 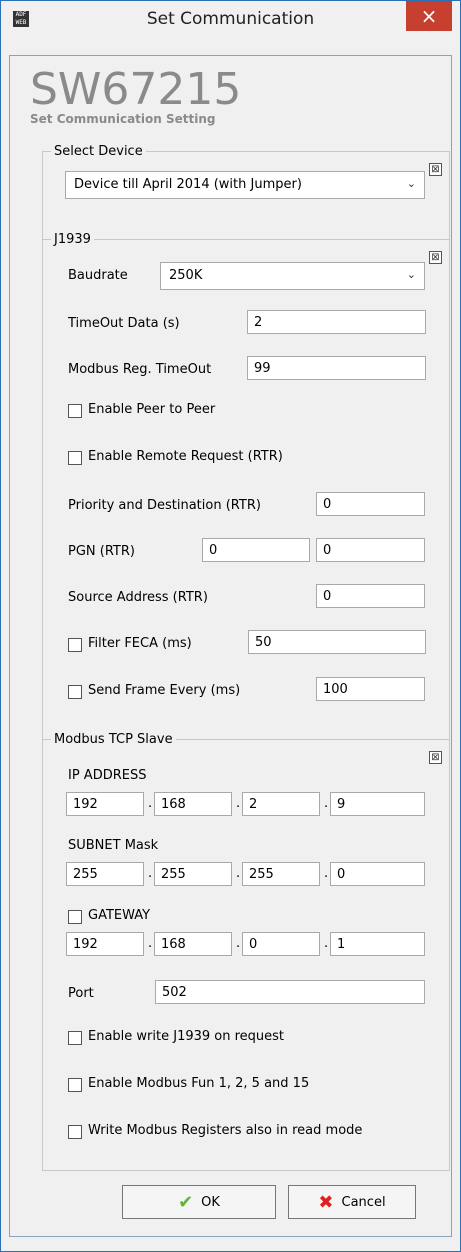 What do you see at coordinates (119, 915) in the screenshot?
I see `gateway-label: GATEWAY` at bounding box center [119, 915].